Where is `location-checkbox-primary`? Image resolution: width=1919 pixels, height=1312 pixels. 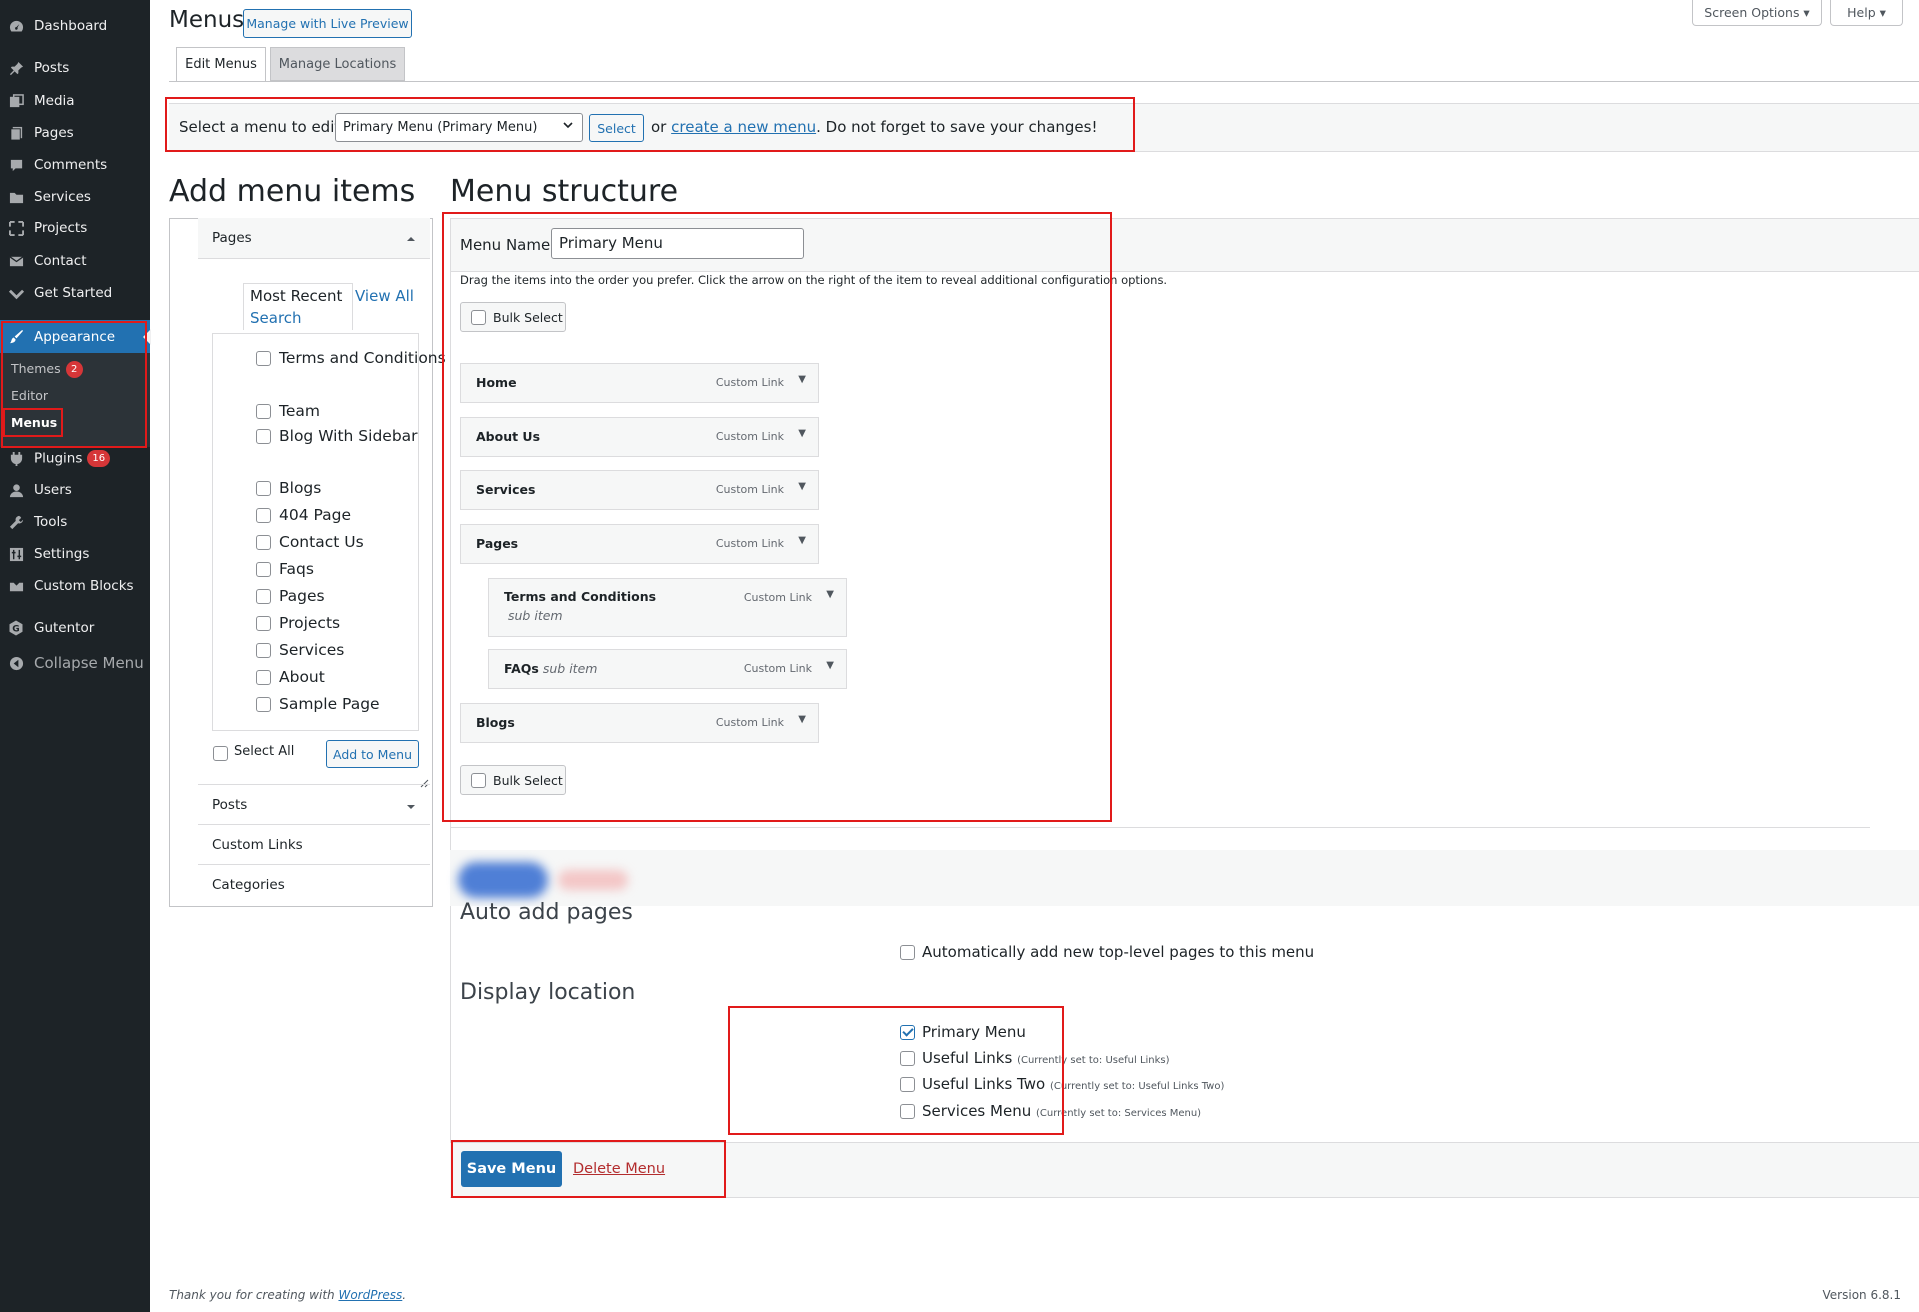
location-checkbox-primary is located at coordinates (907, 1032).